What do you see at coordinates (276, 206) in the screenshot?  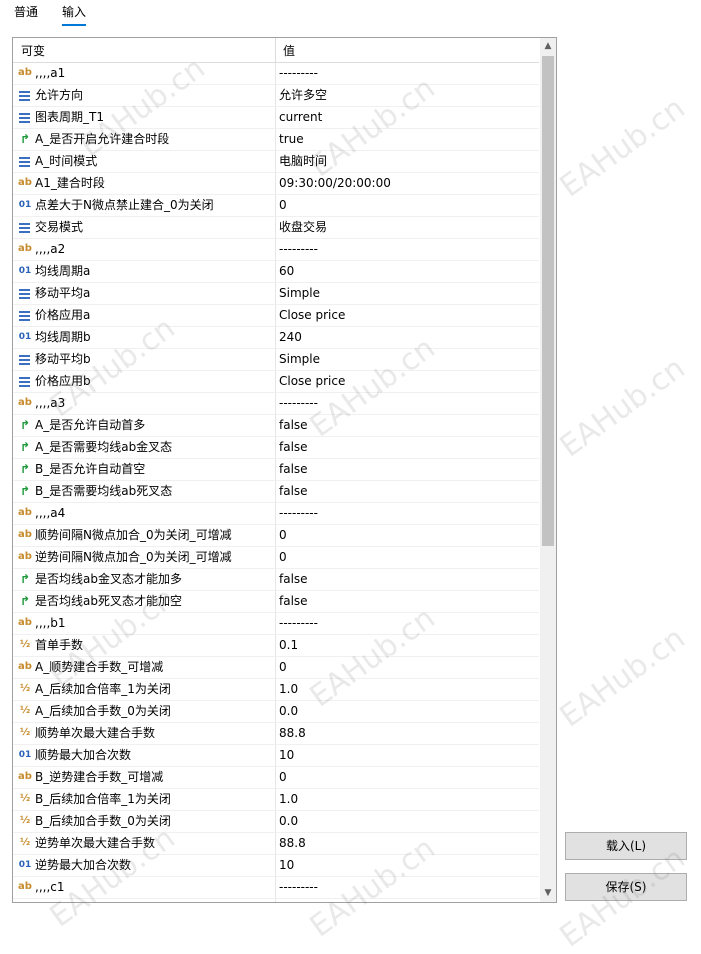 I see `table-row: 01 点差大于N微点禁止建合_0为关闭 0` at bounding box center [276, 206].